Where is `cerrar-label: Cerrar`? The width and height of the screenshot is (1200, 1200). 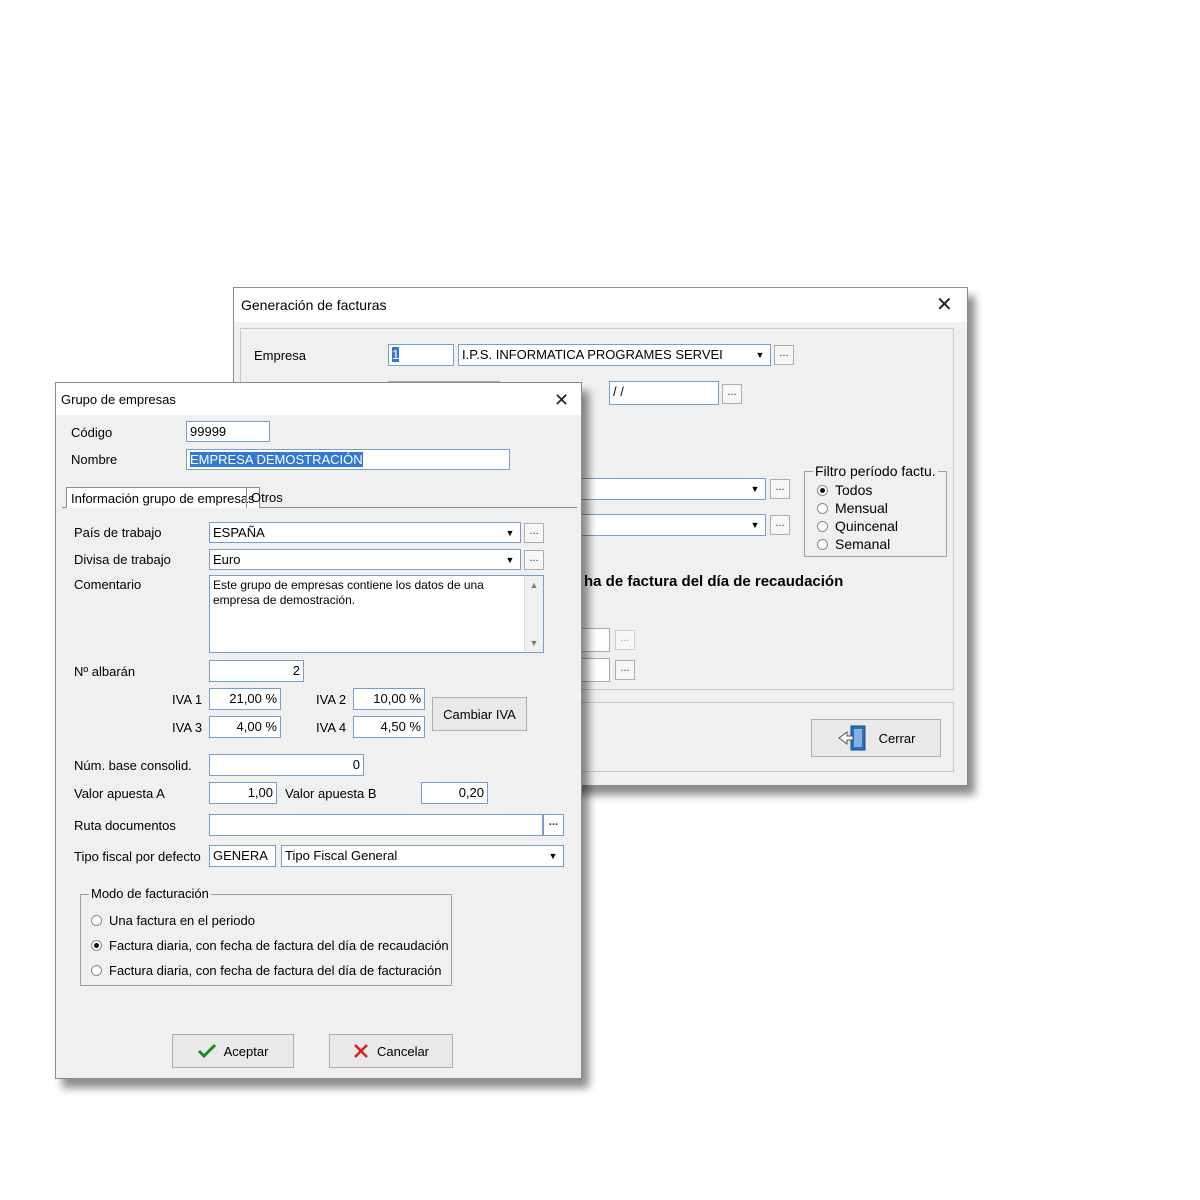 cerrar-label: Cerrar is located at coordinates (897, 738).